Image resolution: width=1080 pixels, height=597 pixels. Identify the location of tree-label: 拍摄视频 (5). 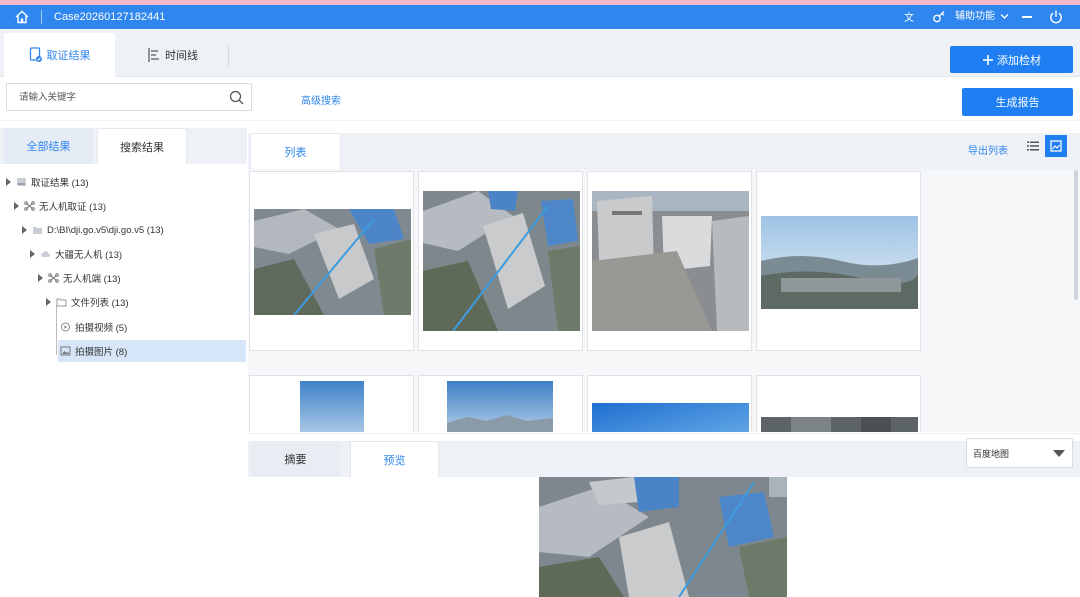
(101, 328).